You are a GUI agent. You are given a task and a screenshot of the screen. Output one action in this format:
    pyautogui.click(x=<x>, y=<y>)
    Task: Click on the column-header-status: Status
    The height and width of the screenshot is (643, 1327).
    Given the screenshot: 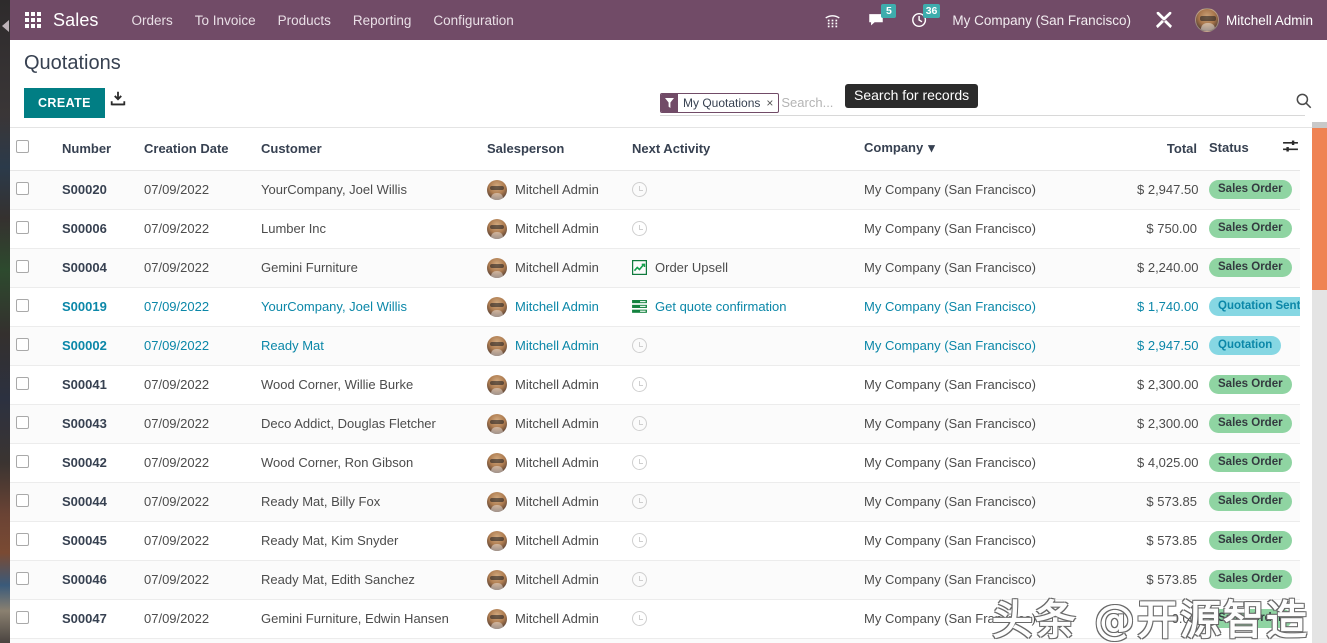 What is the action you would take?
    pyautogui.click(x=1251, y=149)
    